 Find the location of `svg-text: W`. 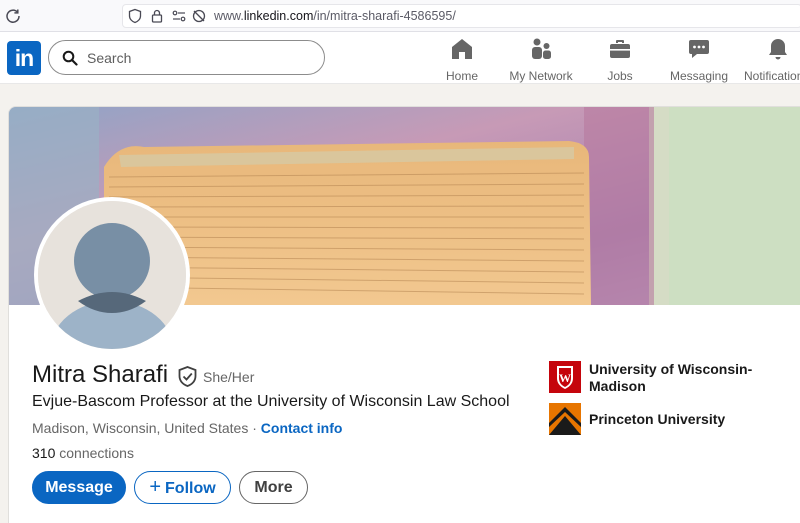

svg-text: W is located at coordinates (565, 378).